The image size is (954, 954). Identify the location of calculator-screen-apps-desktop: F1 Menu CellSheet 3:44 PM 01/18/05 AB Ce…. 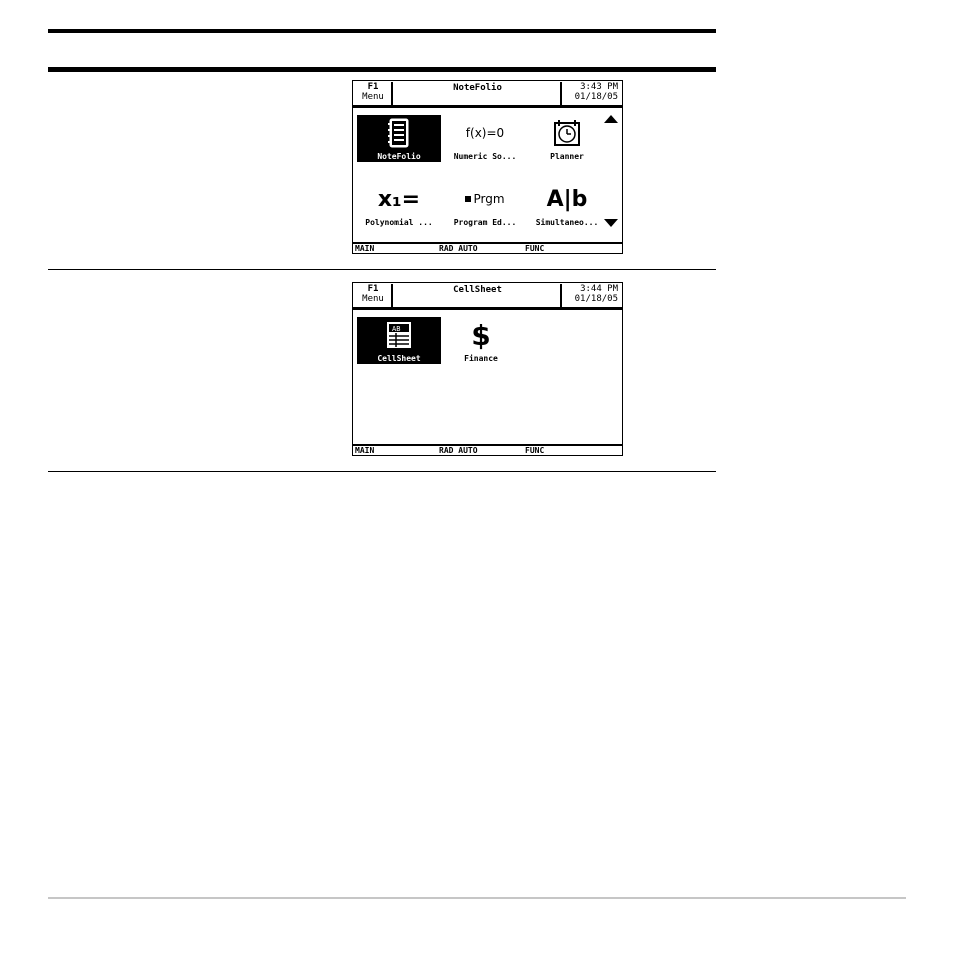
(487, 369).